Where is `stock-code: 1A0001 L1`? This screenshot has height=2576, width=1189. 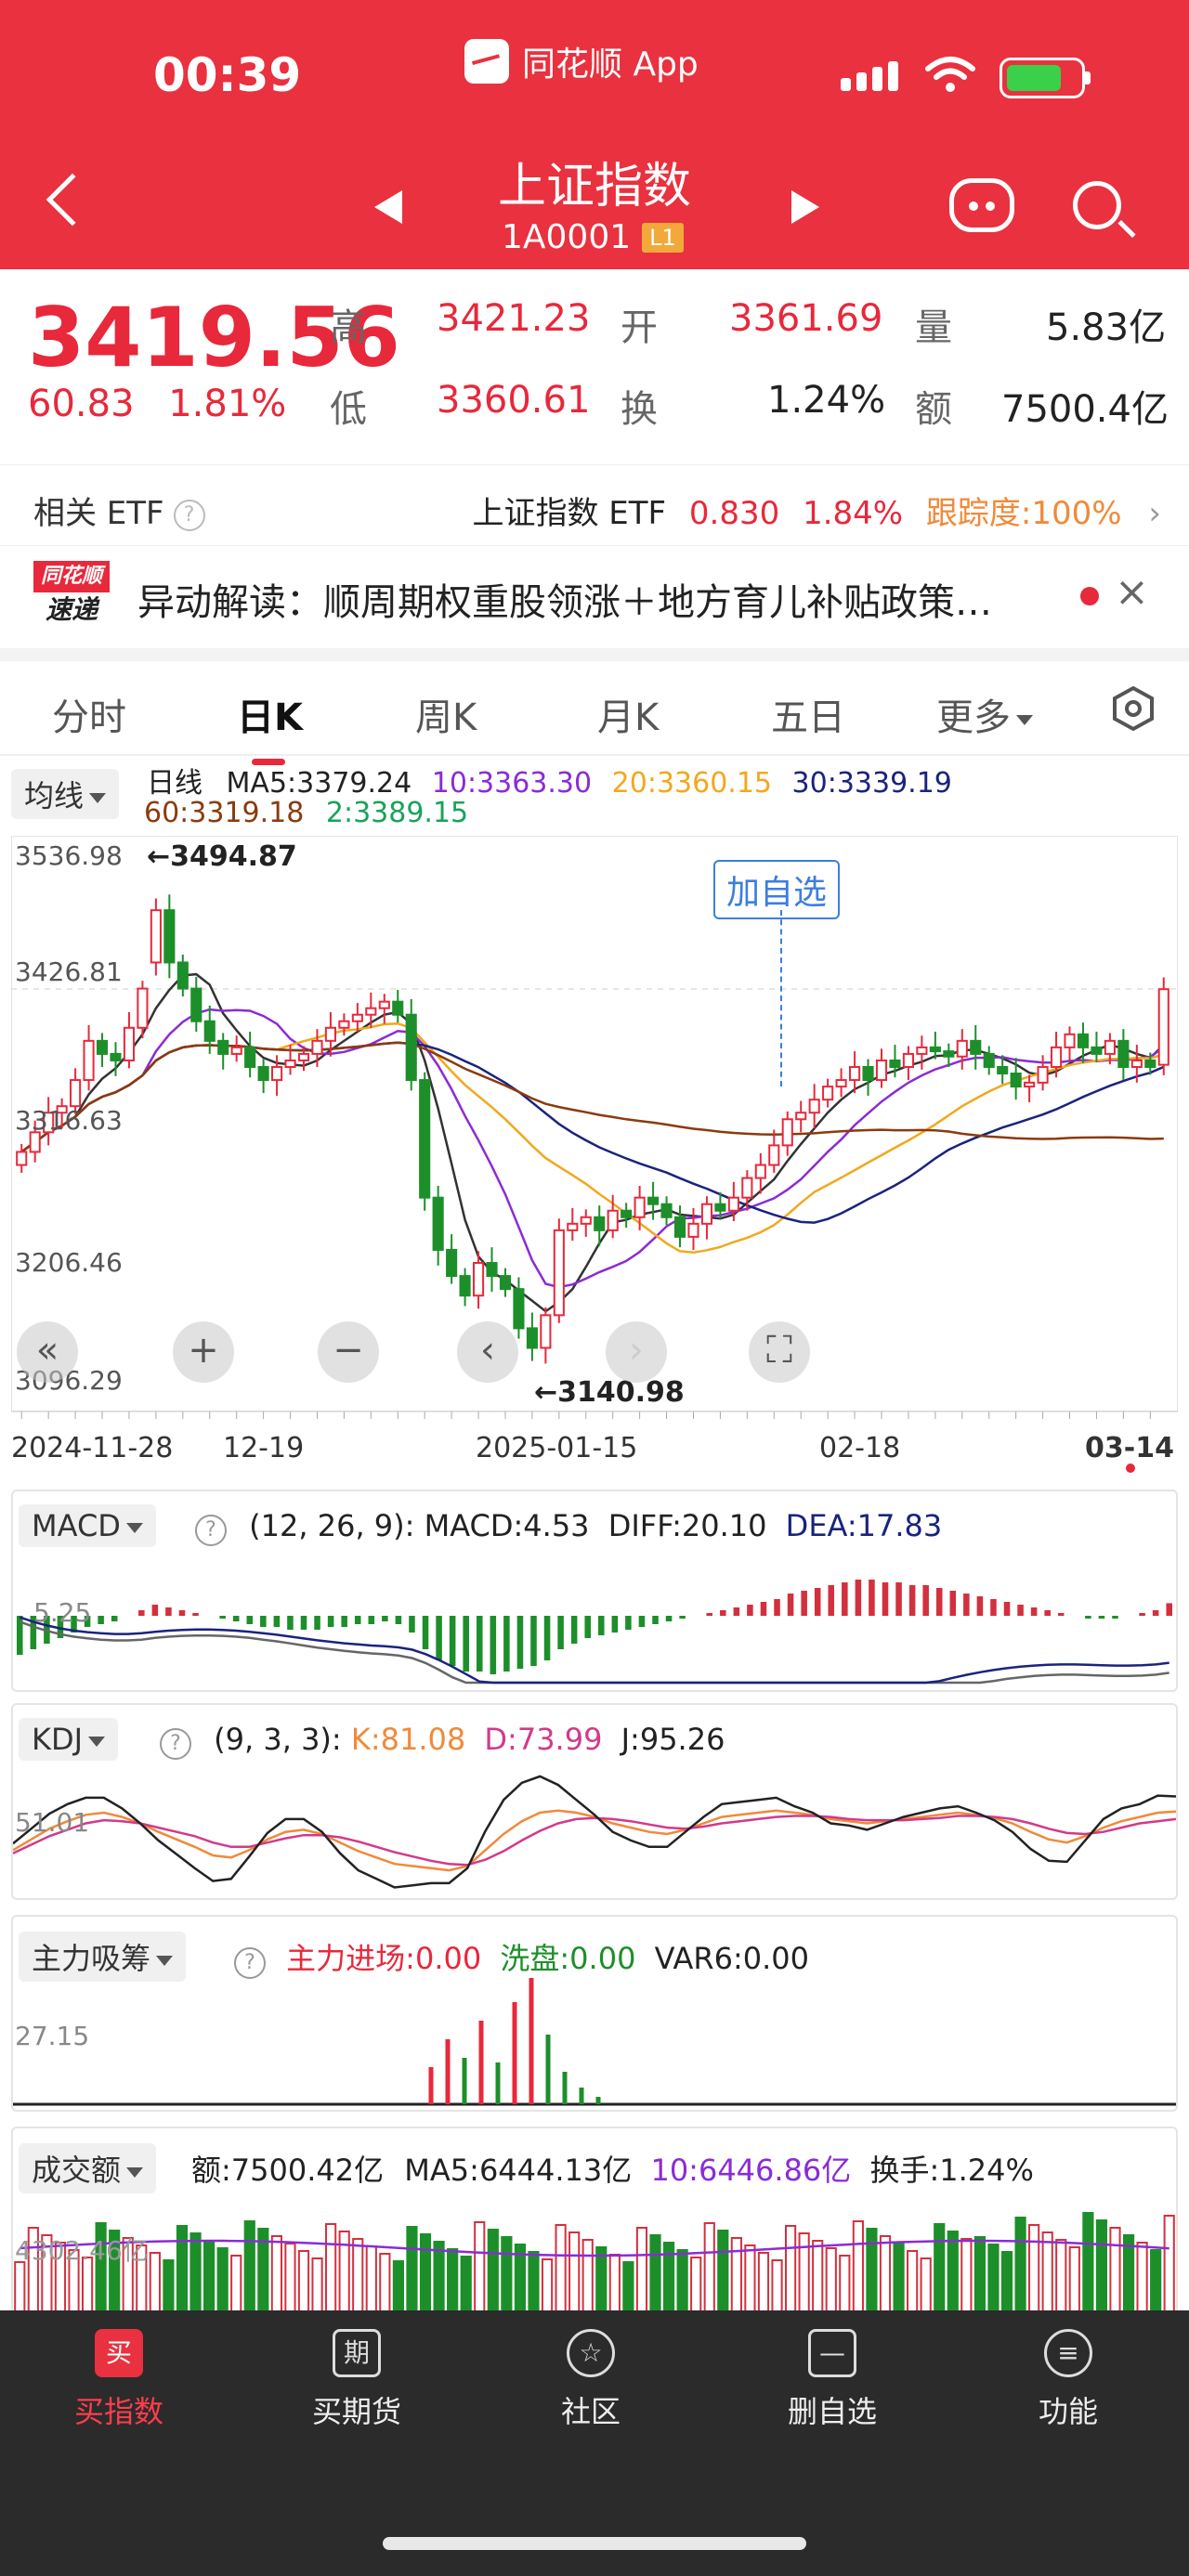
stock-code: 1A0001 L1 is located at coordinates (593, 237).